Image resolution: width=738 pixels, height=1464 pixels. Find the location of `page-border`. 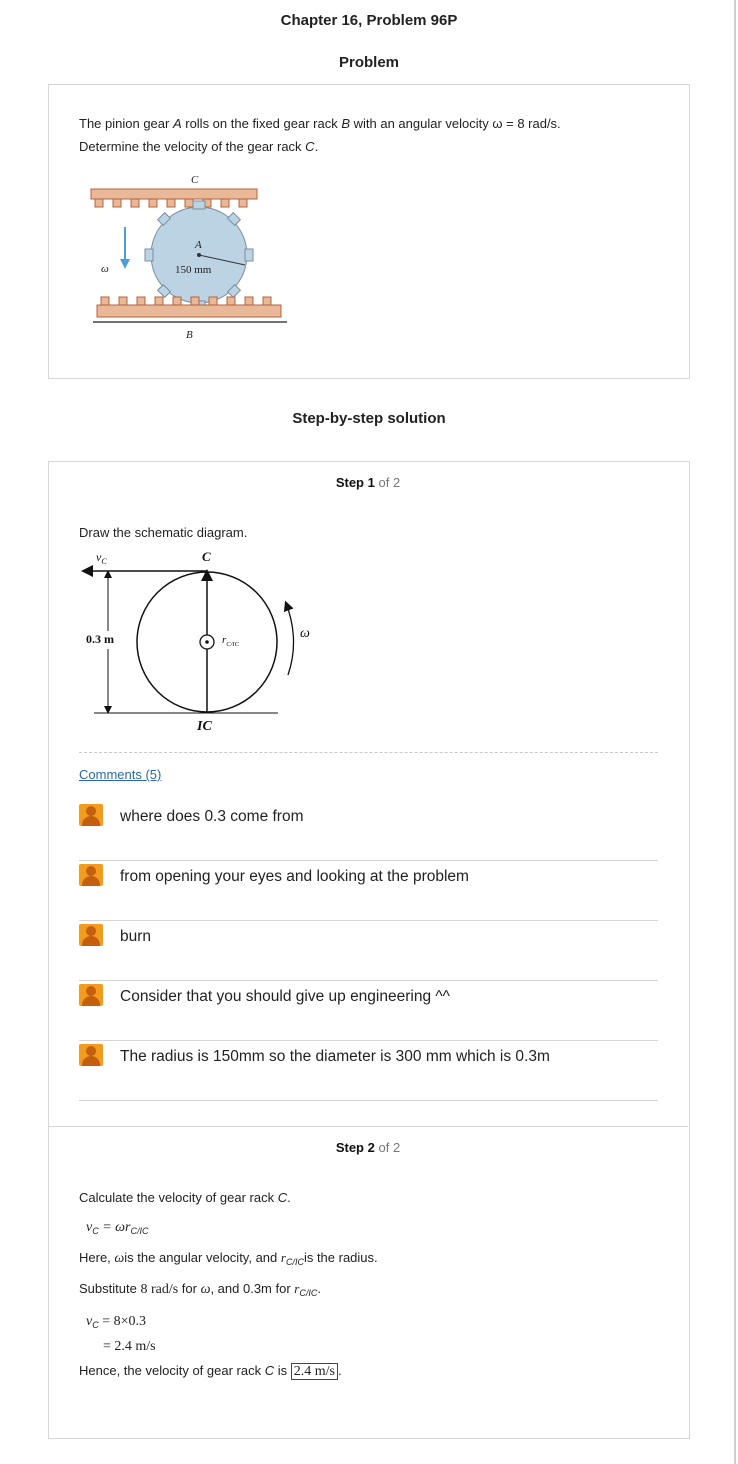

page-border is located at coordinates (735, 732).